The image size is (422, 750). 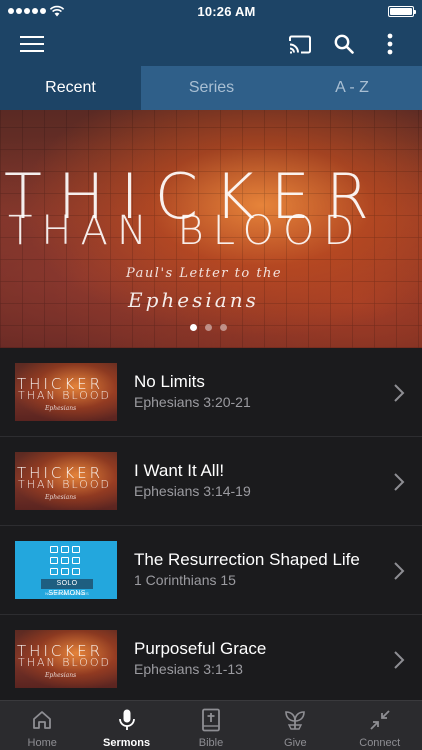 I want to click on signal-group, so click(x=36, y=11).